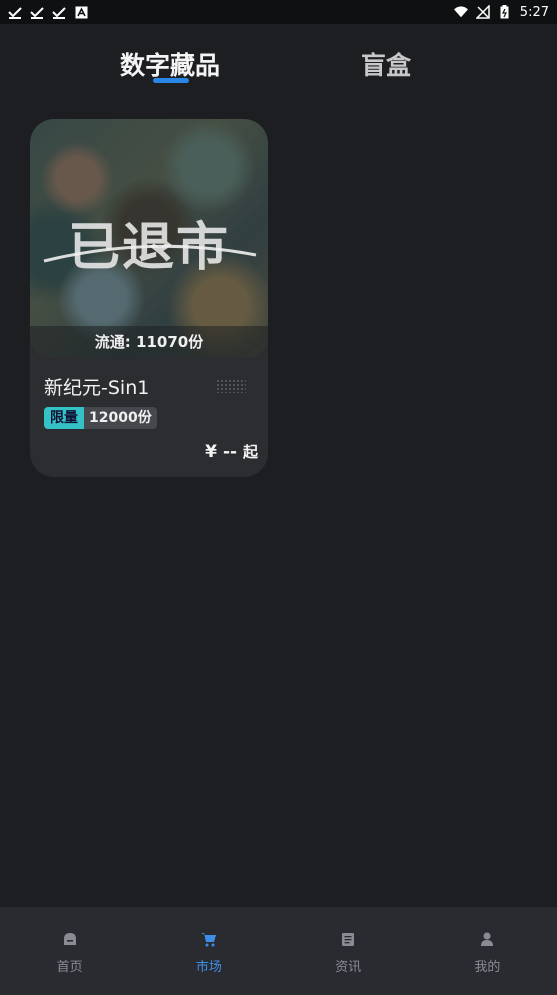  What do you see at coordinates (231, 386) in the screenshot?
I see `decorative-dots` at bounding box center [231, 386].